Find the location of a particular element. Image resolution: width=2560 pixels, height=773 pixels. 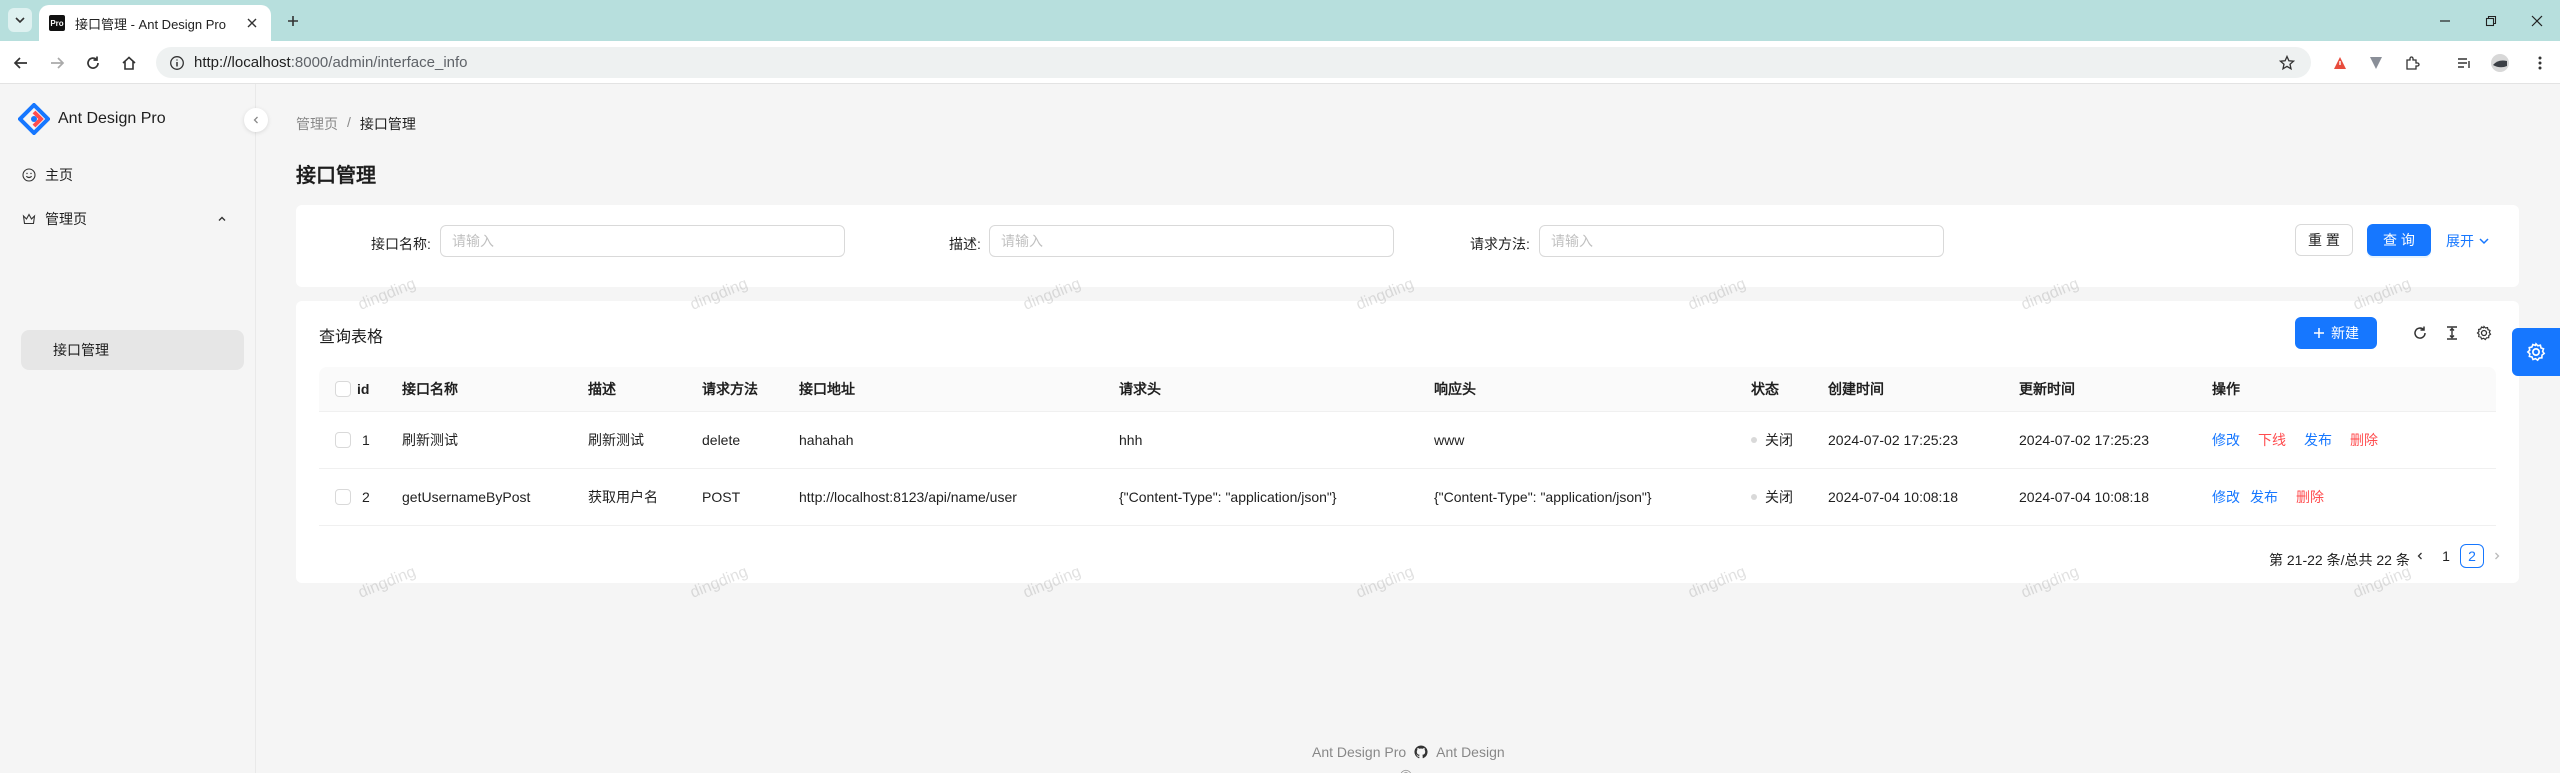

name-input is located at coordinates (642, 241).